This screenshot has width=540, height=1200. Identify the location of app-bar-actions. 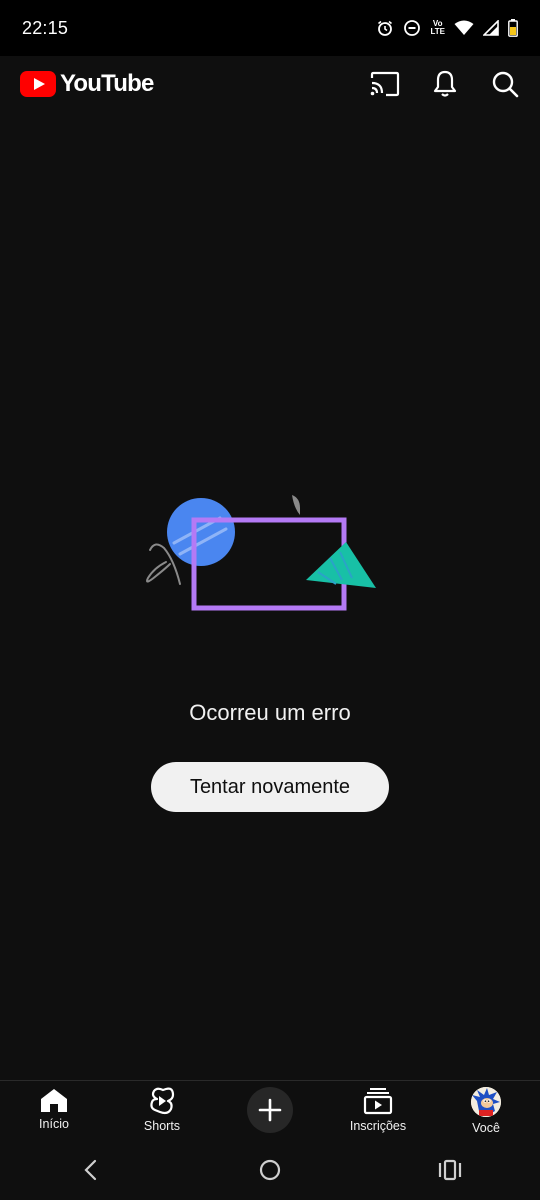
(445, 84).